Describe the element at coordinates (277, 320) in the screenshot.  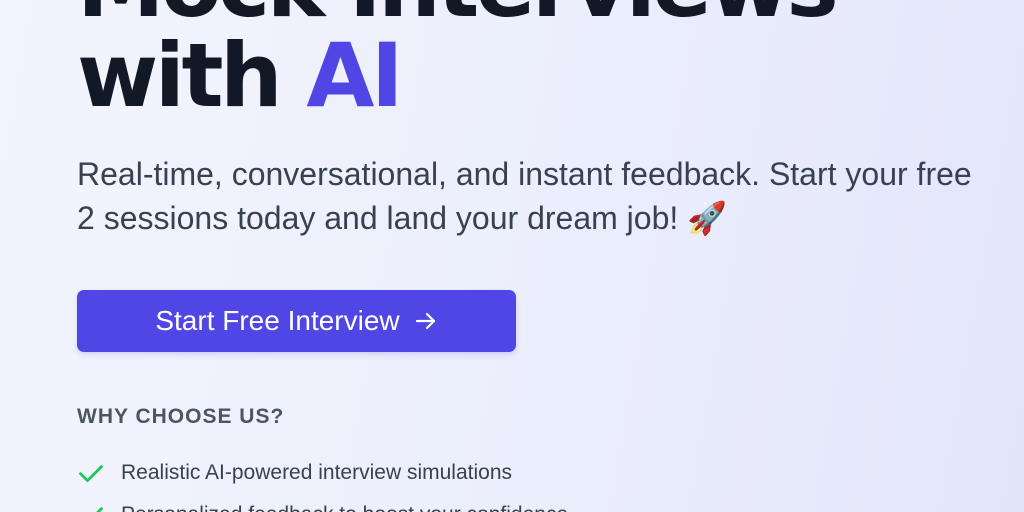
I see `cta-label: Start Free Interview` at that location.